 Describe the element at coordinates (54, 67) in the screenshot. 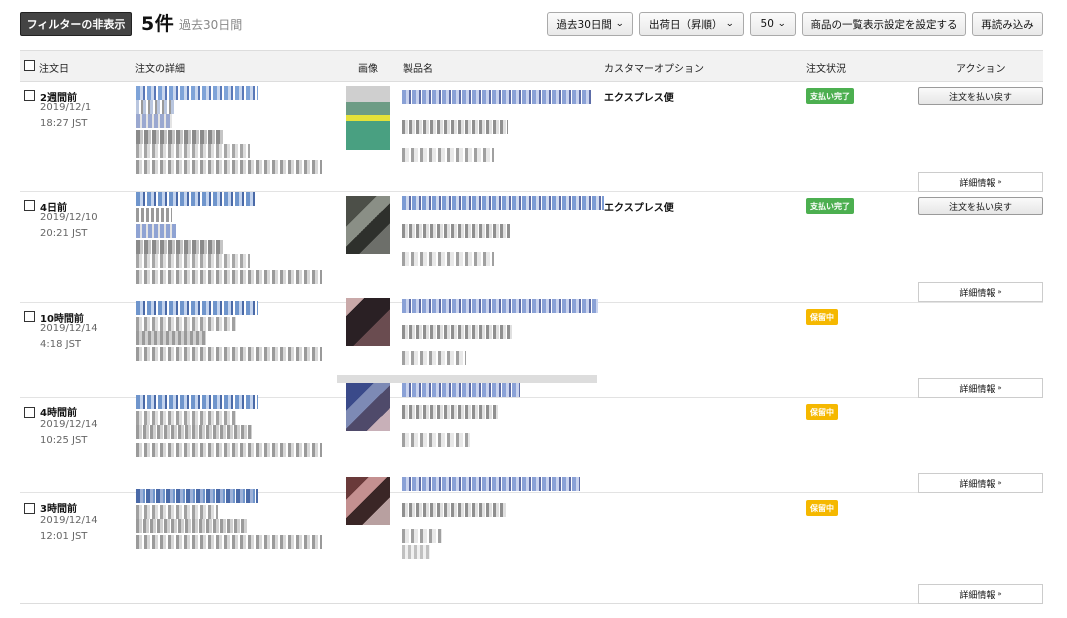

I see `column-order-date: 注文日` at that location.